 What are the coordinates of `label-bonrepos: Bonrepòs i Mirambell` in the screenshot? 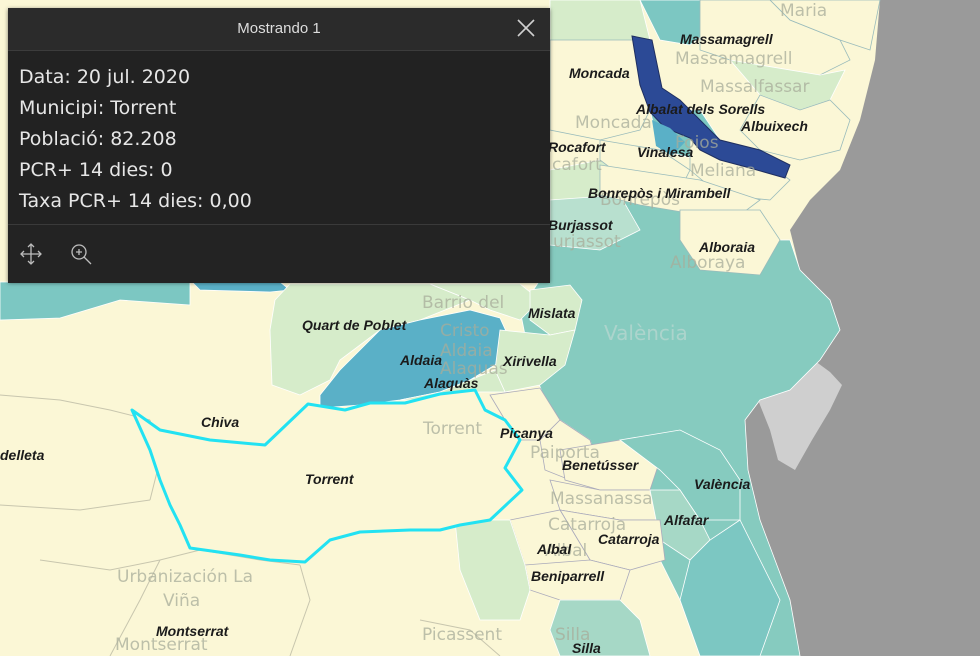 It's located at (659, 193).